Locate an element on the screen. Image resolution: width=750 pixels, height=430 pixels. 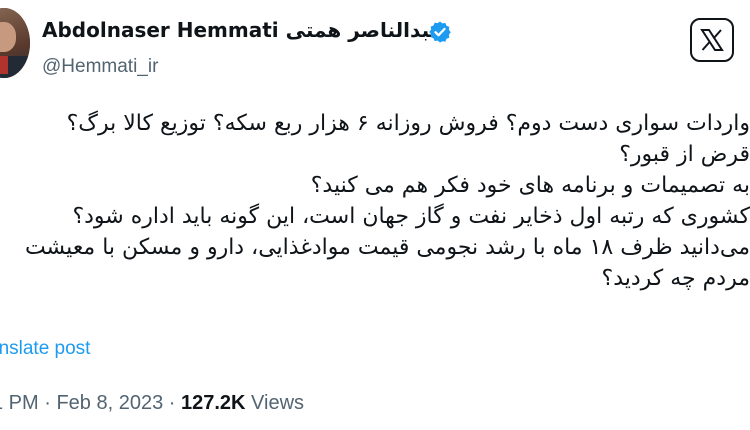
views-count: 127.2K is located at coordinates (213, 403).